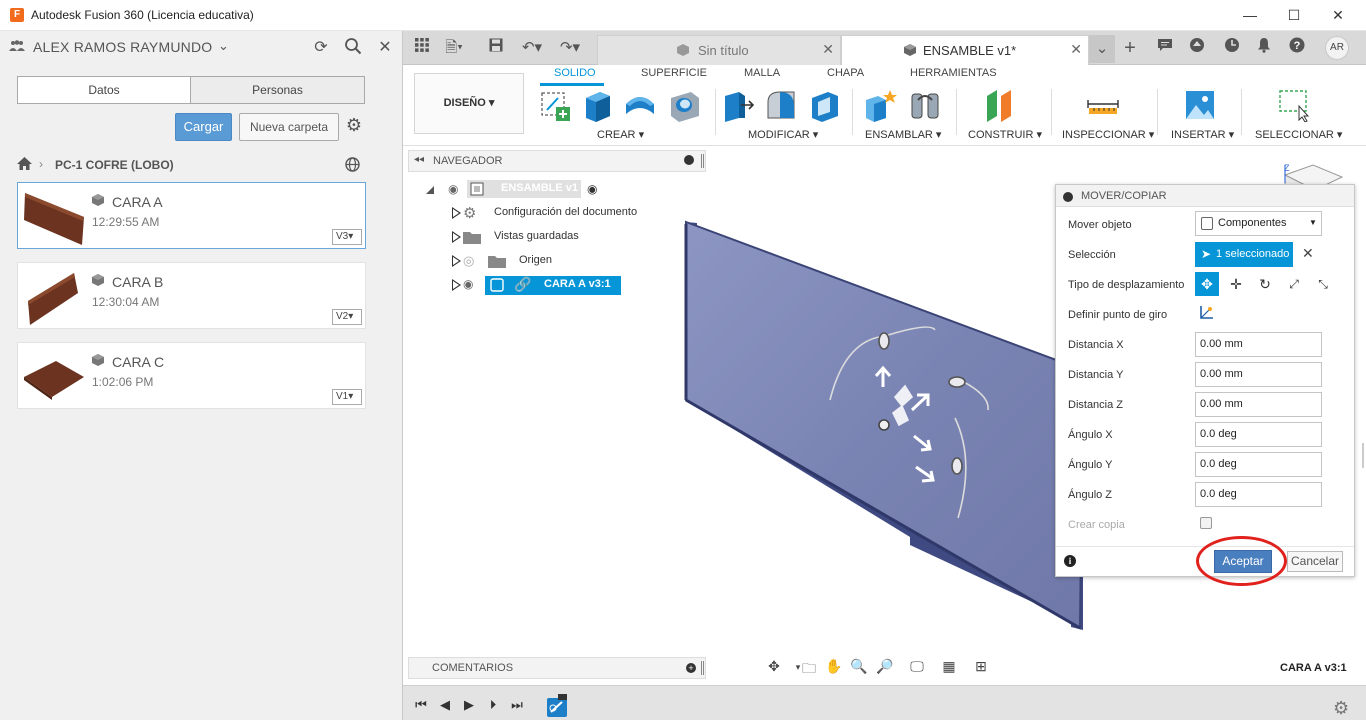 The height and width of the screenshot is (720, 1366). What do you see at coordinates (1130, 48) in the screenshot?
I see `new-tab-plus-icon: +` at bounding box center [1130, 48].